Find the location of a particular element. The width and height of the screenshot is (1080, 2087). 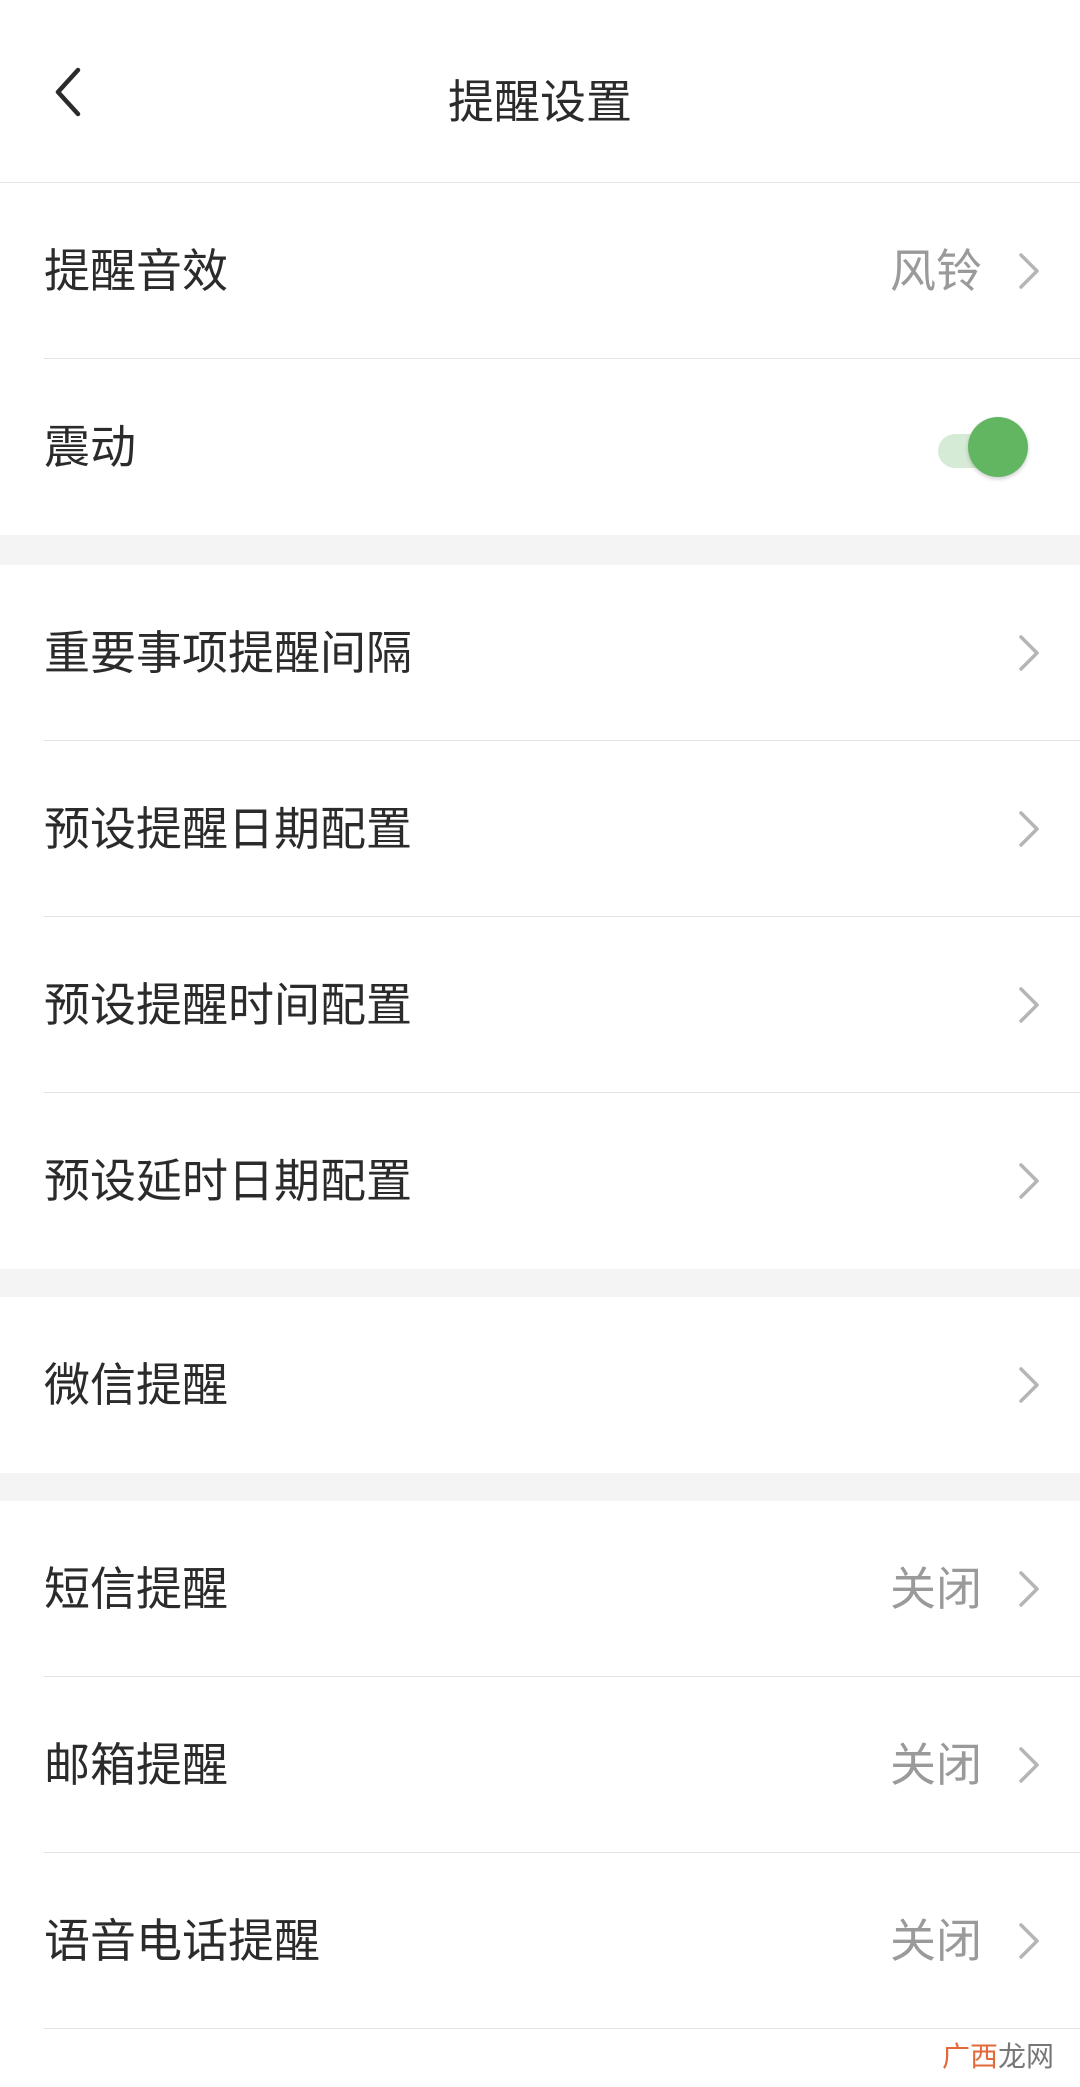

row-label: 重要事项提醒间隔 is located at coordinates (228, 653).